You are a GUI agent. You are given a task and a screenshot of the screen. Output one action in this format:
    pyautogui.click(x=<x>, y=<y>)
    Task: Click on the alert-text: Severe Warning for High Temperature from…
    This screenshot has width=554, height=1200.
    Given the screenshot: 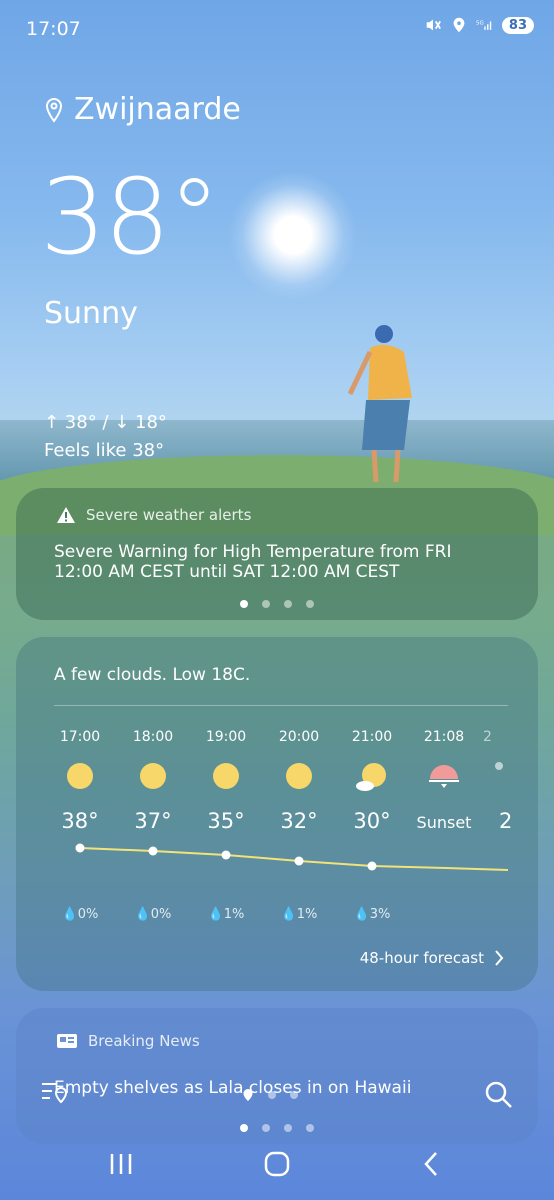 What is the action you would take?
    pyautogui.click(x=253, y=562)
    